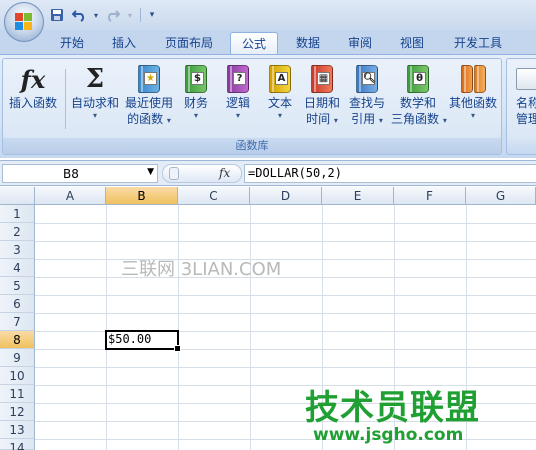 The image size is (536, 450). I want to click on quick-access-toolbar: ▾ ▾ ▾, so click(102, 15).